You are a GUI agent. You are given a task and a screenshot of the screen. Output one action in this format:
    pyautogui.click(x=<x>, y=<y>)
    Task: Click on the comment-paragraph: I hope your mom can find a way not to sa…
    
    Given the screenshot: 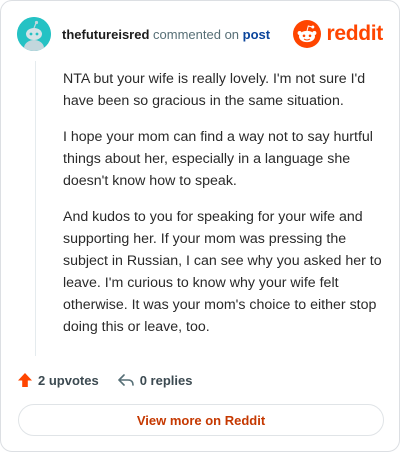 What is the action you would take?
    pyautogui.click(x=218, y=159)
    